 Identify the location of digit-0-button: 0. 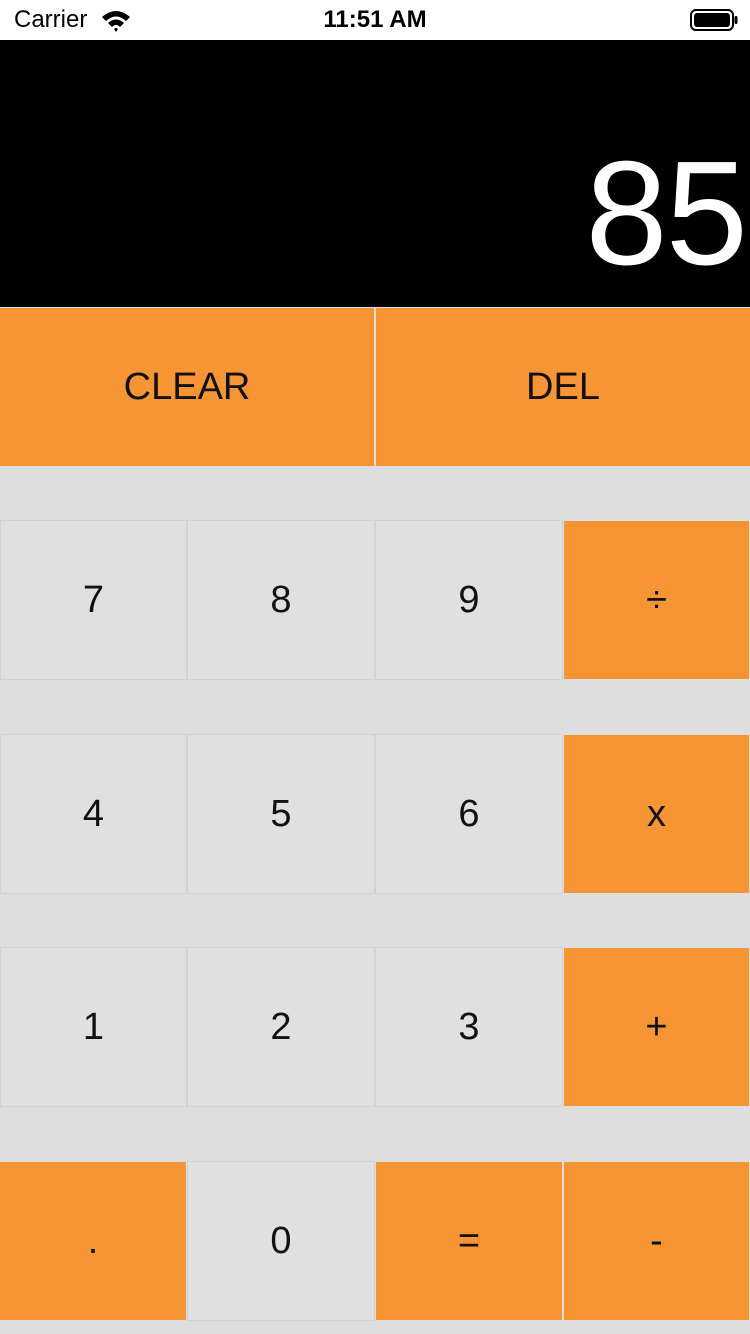
(281, 1241).